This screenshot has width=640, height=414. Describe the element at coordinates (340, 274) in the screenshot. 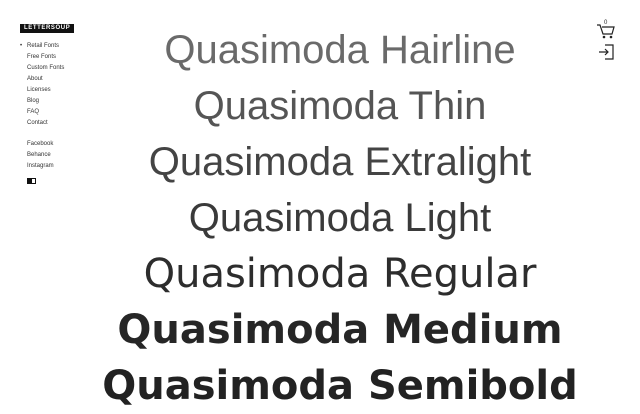

I see `specimen-regular: Quasimoda Regular` at that location.